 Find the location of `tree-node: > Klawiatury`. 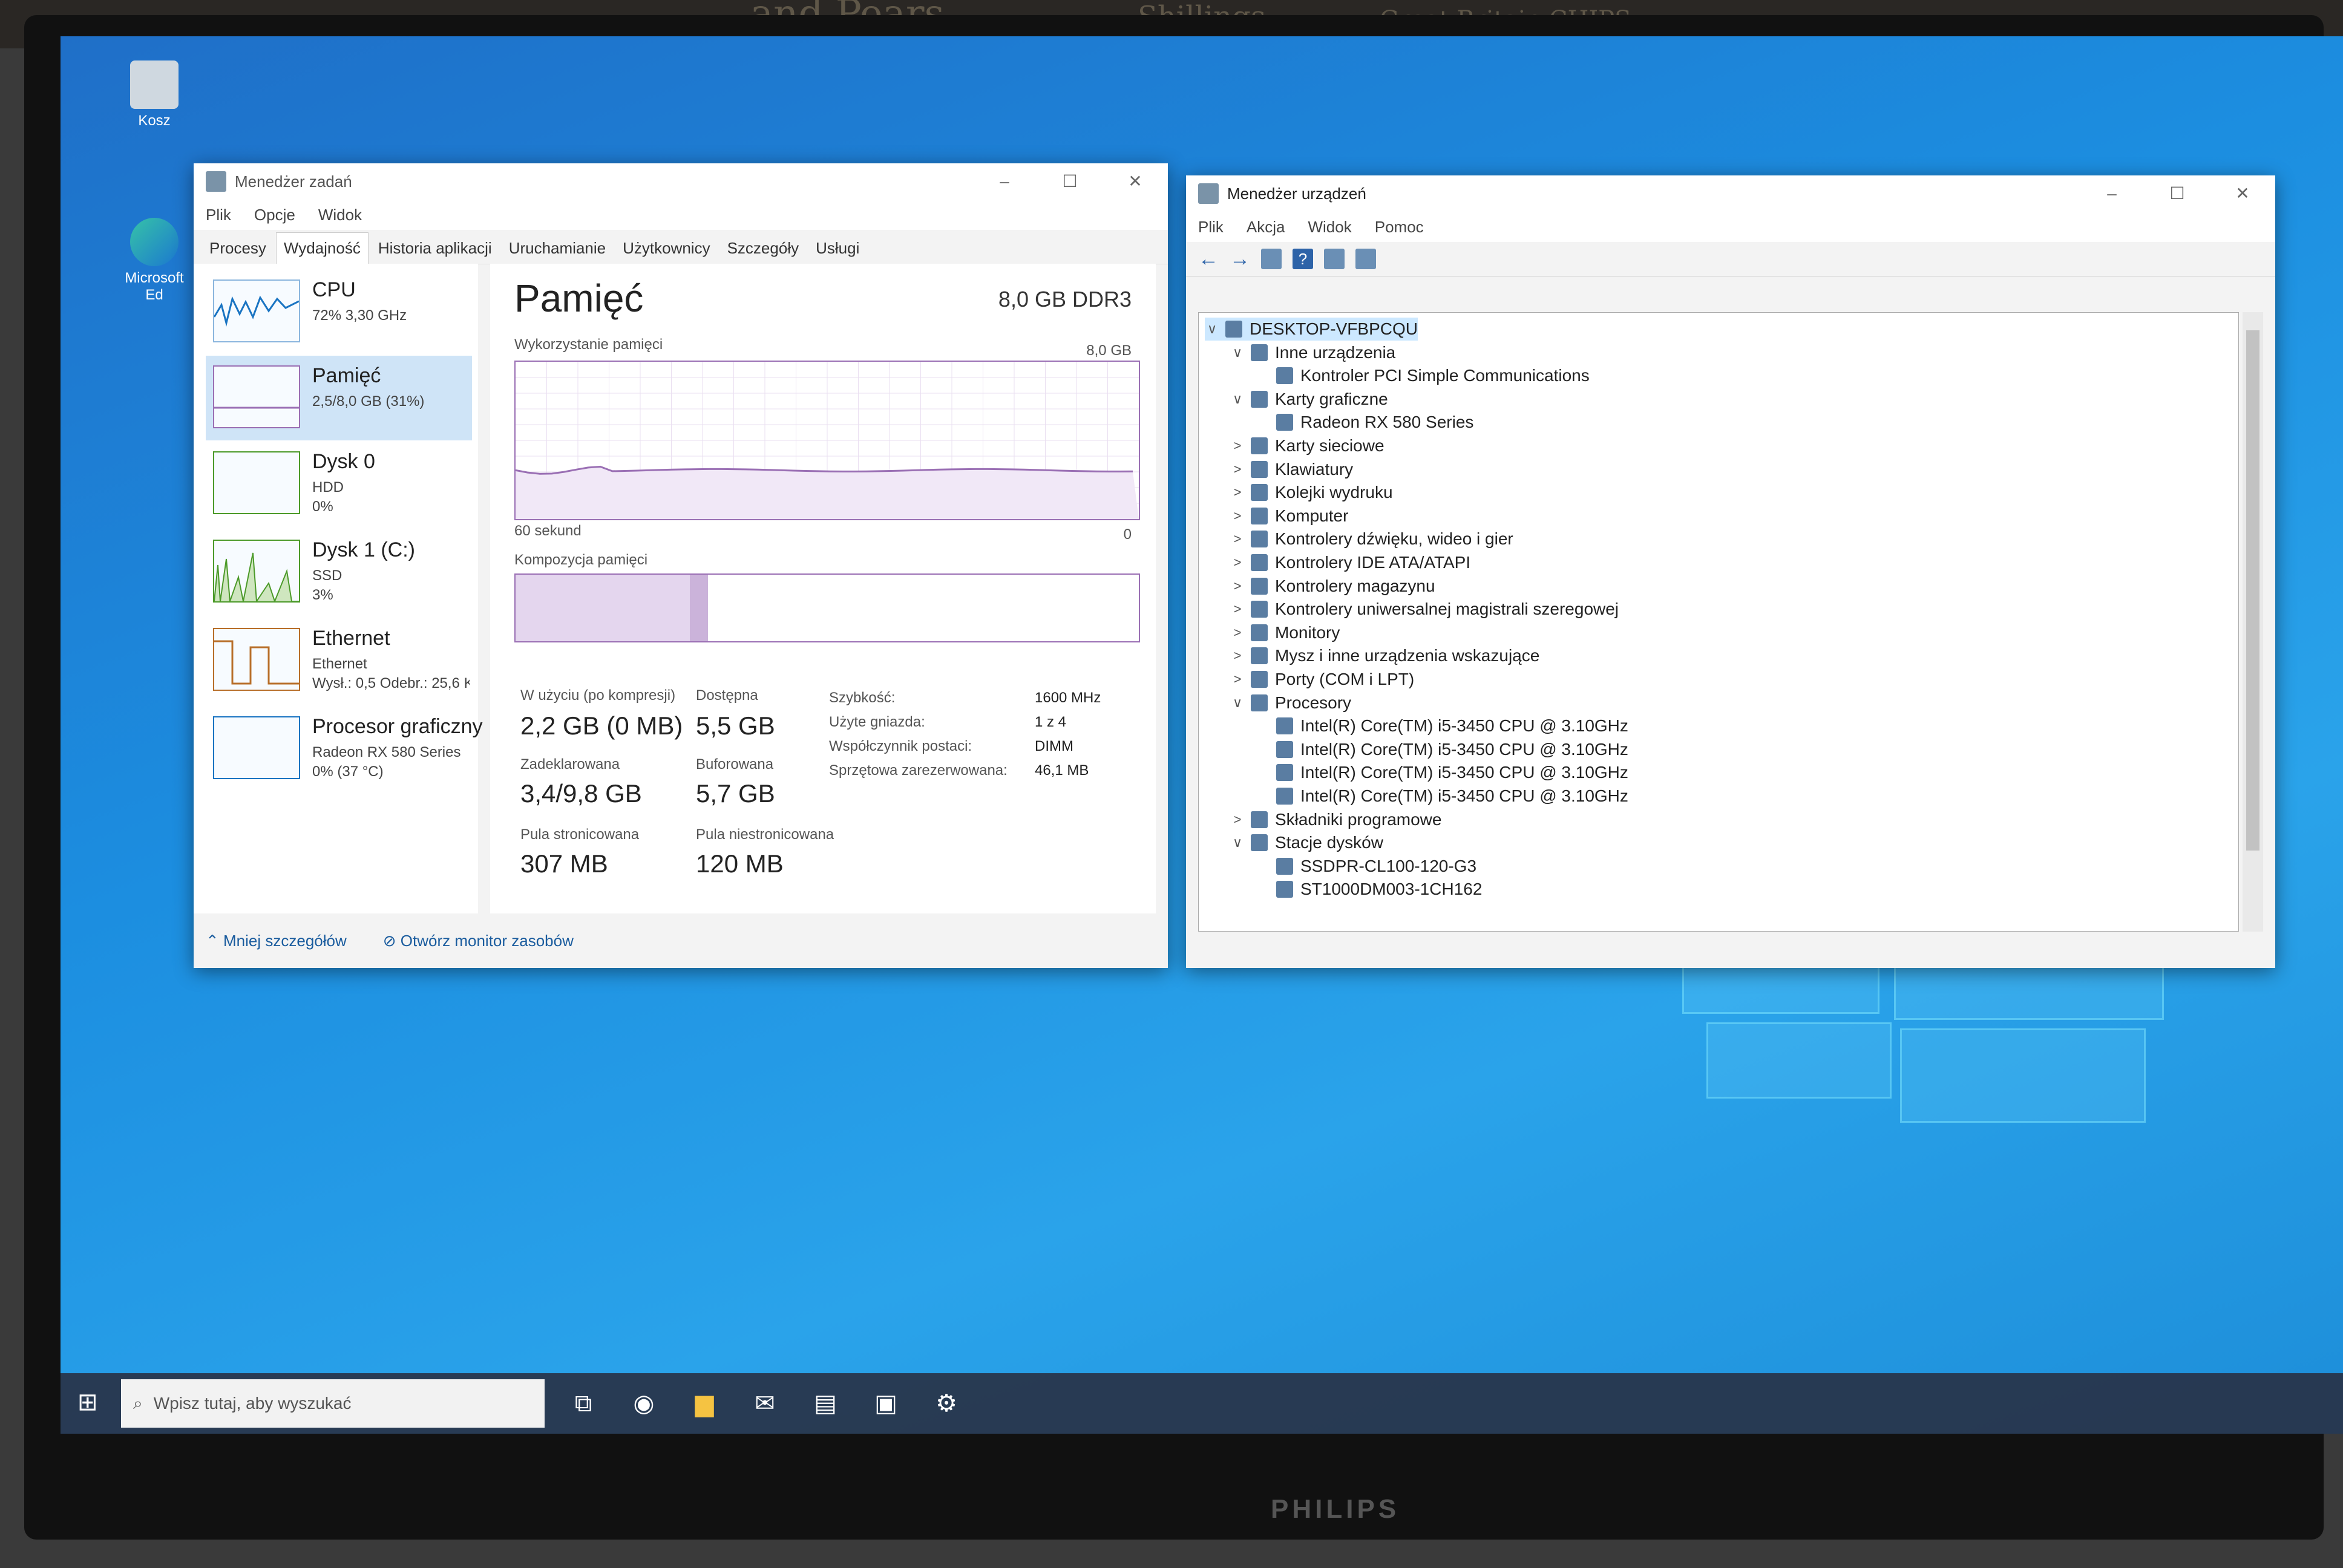

tree-node: > Klawiatury is located at coordinates (1292, 469).